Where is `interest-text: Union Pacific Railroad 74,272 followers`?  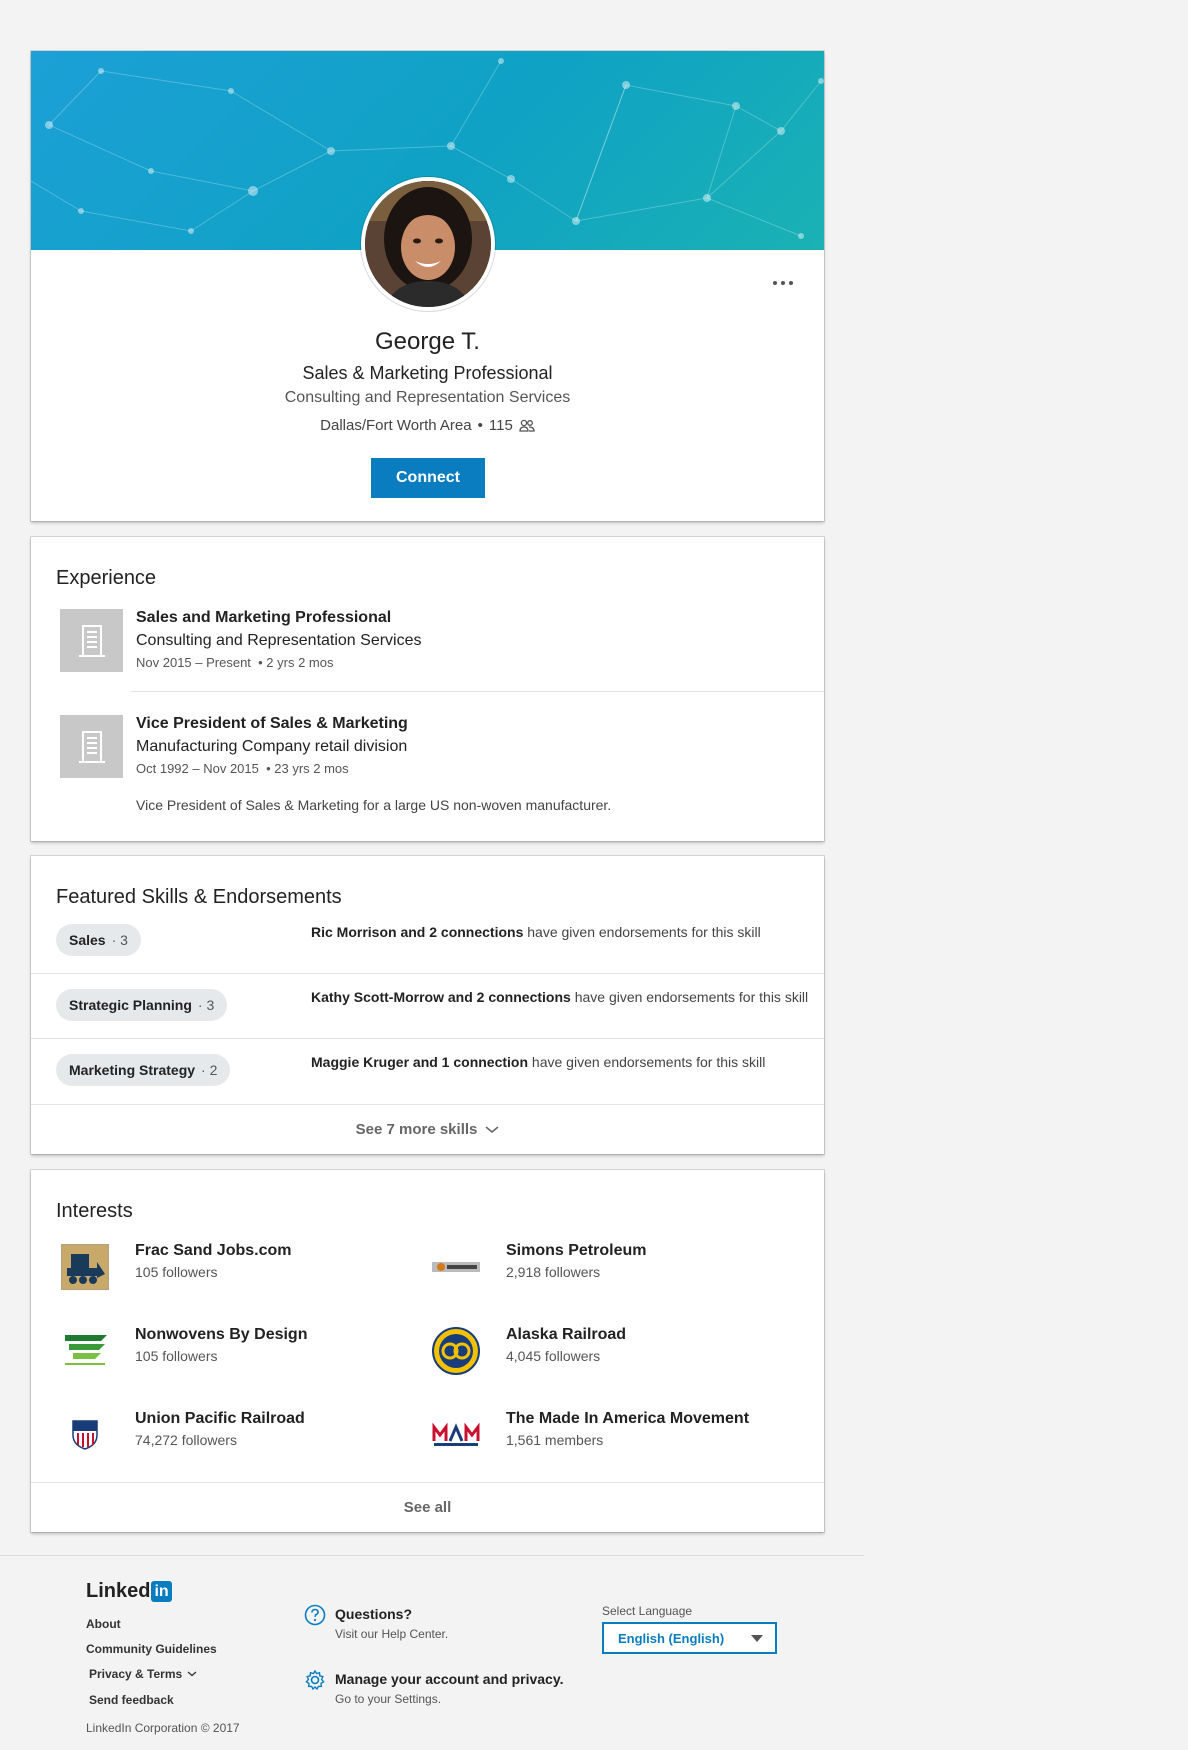 interest-text: Union Pacific Railroad 74,272 followers is located at coordinates (220, 1429).